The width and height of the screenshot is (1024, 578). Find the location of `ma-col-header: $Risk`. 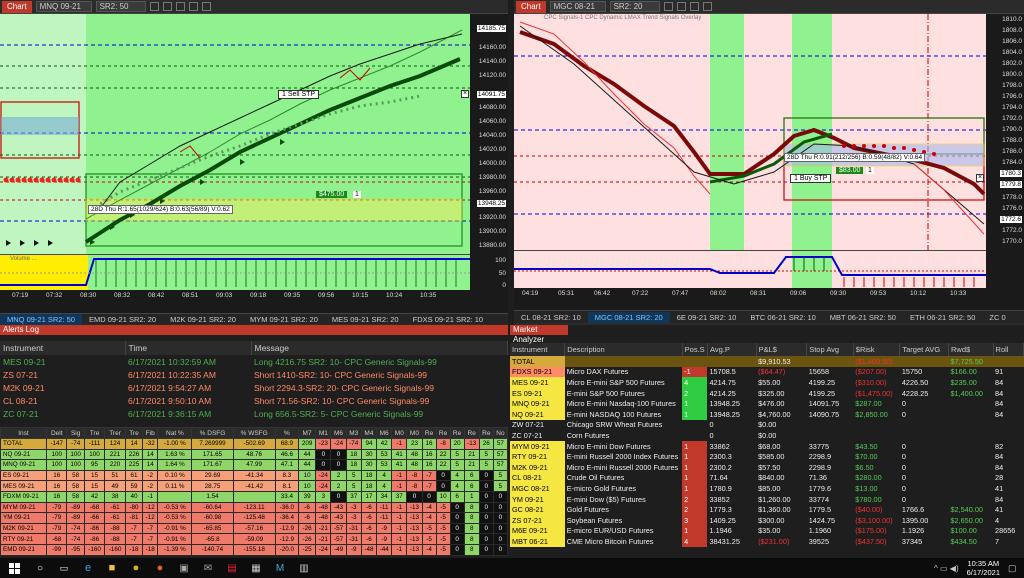

ma-col-header: $Risk is located at coordinates (877, 349).